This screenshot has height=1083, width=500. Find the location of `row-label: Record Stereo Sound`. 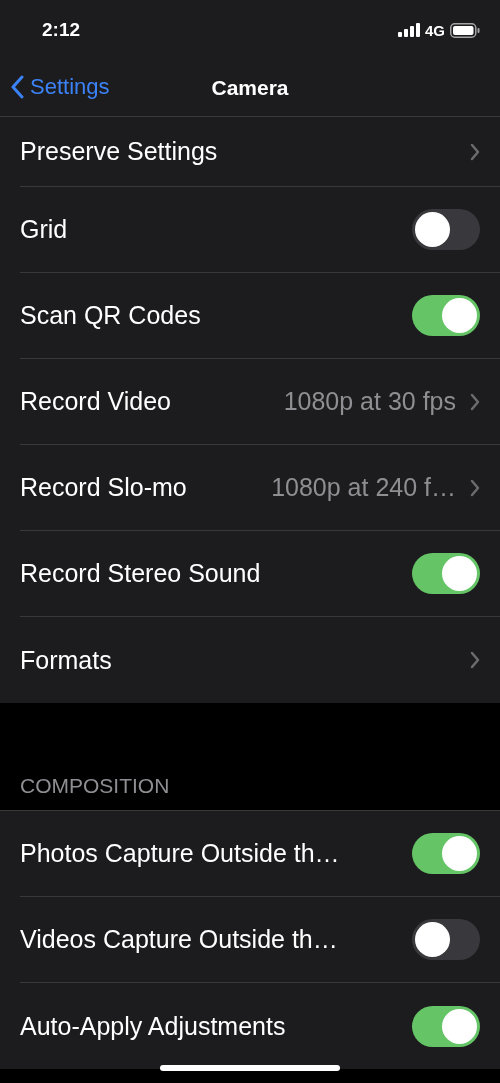

row-label: Record Stereo Sound is located at coordinates (140, 573).